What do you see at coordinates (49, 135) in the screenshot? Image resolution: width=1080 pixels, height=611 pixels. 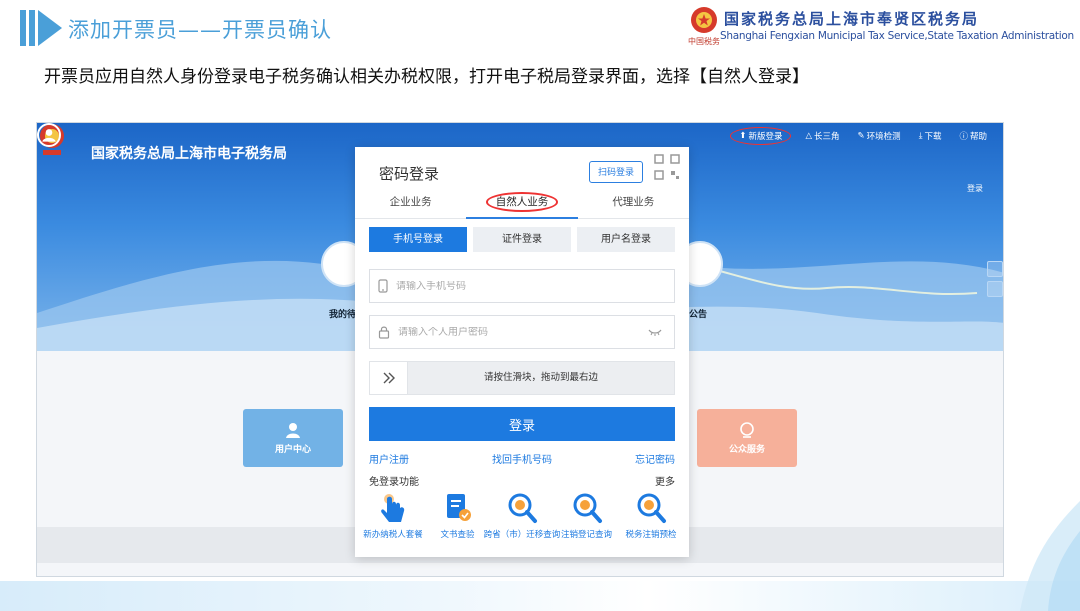 I see `user-avatar-icon` at bounding box center [49, 135].